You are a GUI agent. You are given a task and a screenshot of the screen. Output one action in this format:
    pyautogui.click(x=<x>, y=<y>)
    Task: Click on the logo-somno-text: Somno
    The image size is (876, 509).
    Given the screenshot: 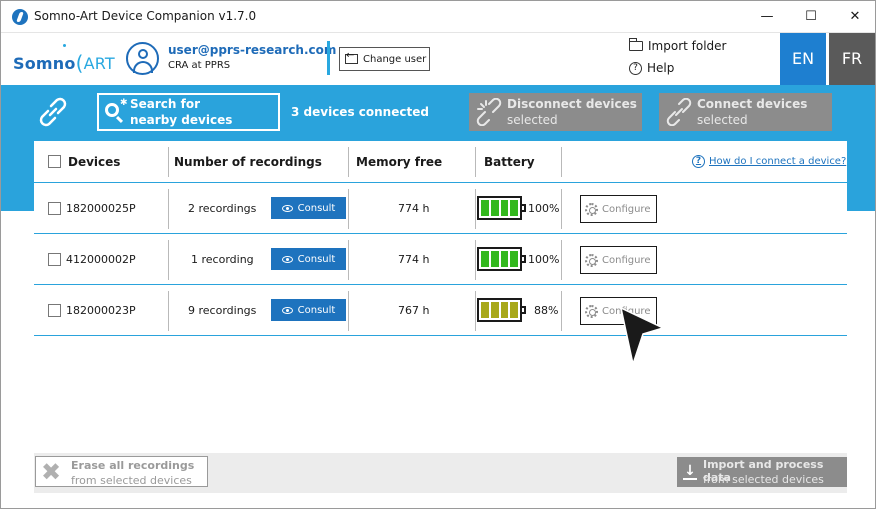 What is the action you would take?
    pyautogui.click(x=44, y=63)
    